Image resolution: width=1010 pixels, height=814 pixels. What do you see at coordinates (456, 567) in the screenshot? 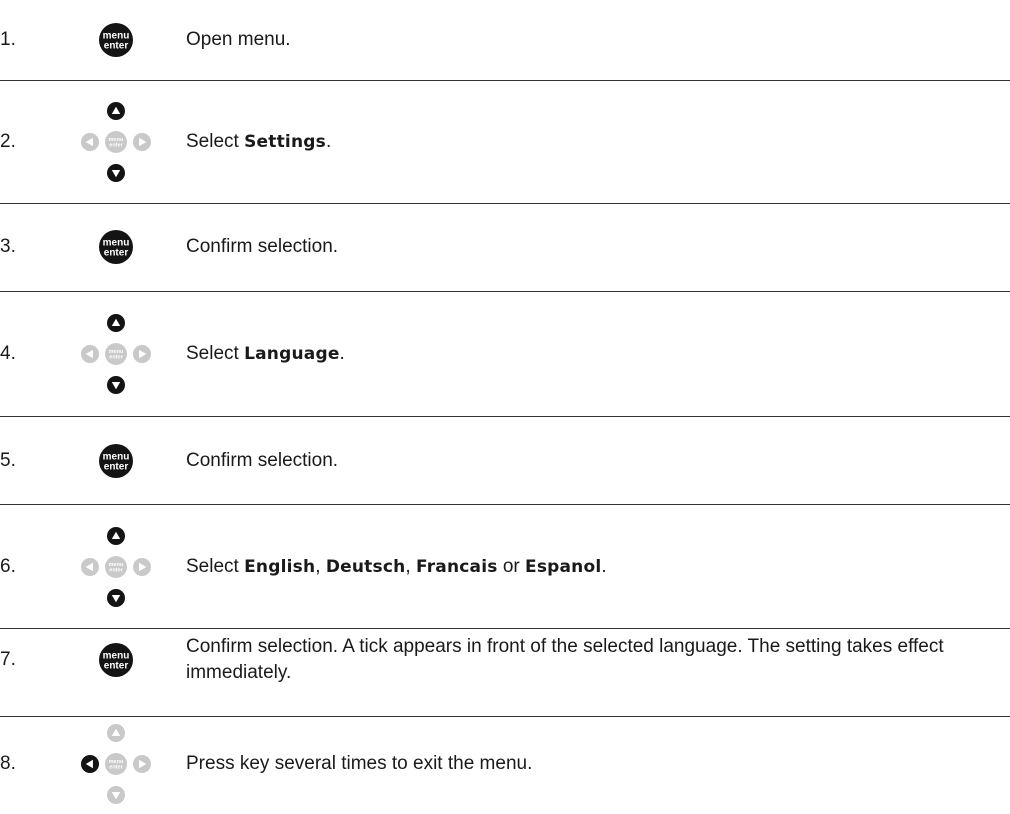
I see `menu-term: Francais` at bounding box center [456, 567].